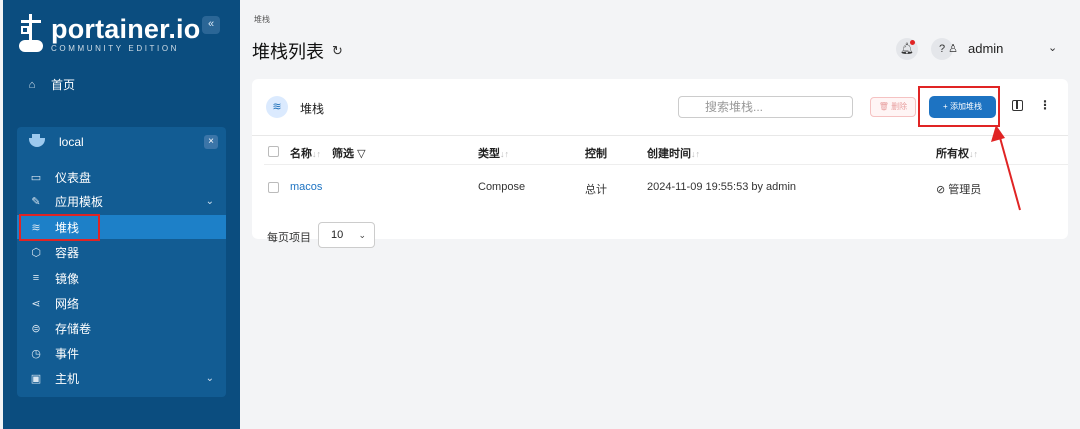 Image resolution: width=1080 pixels, height=429 pixels. Describe the element at coordinates (998, 133) in the screenshot. I see `arrow-head` at that location.